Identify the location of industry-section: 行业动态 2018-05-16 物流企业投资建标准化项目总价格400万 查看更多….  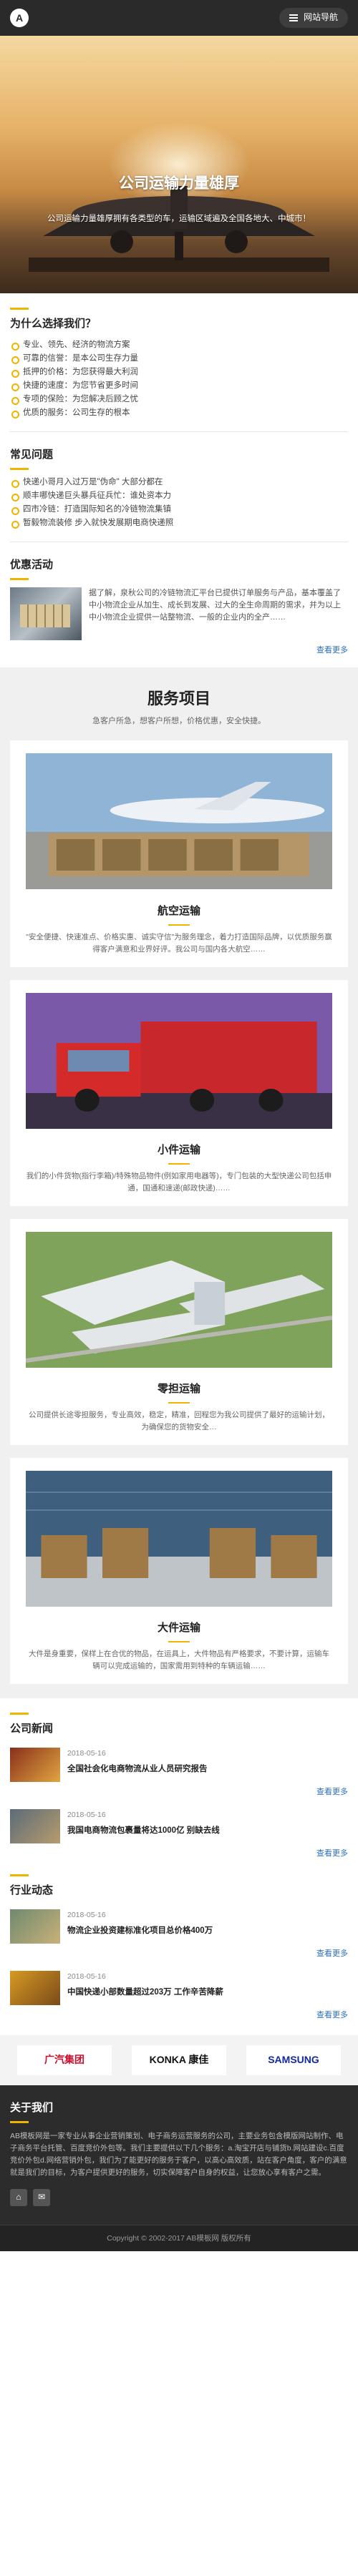
(179, 1941).